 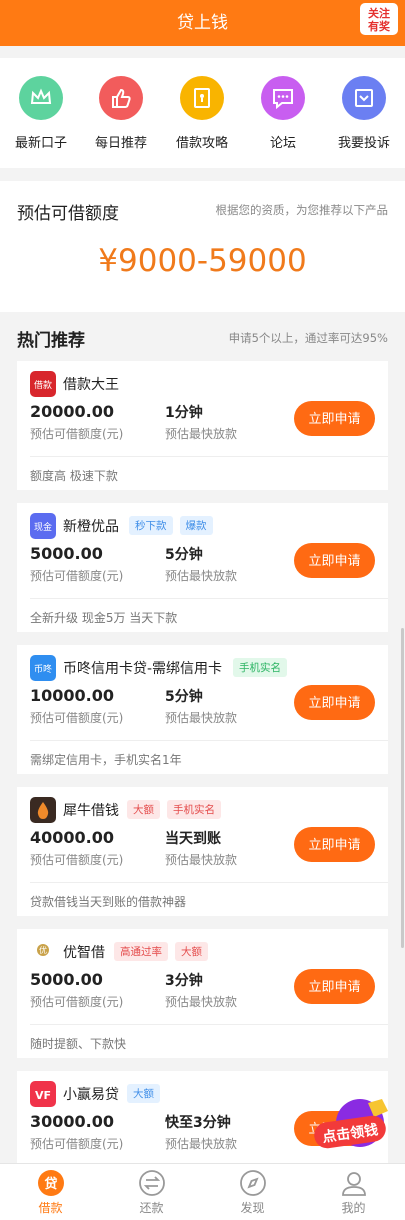 What do you see at coordinates (51, 341) in the screenshot?
I see `hot-title: 热门推荐` at bounding box center [51, 341].